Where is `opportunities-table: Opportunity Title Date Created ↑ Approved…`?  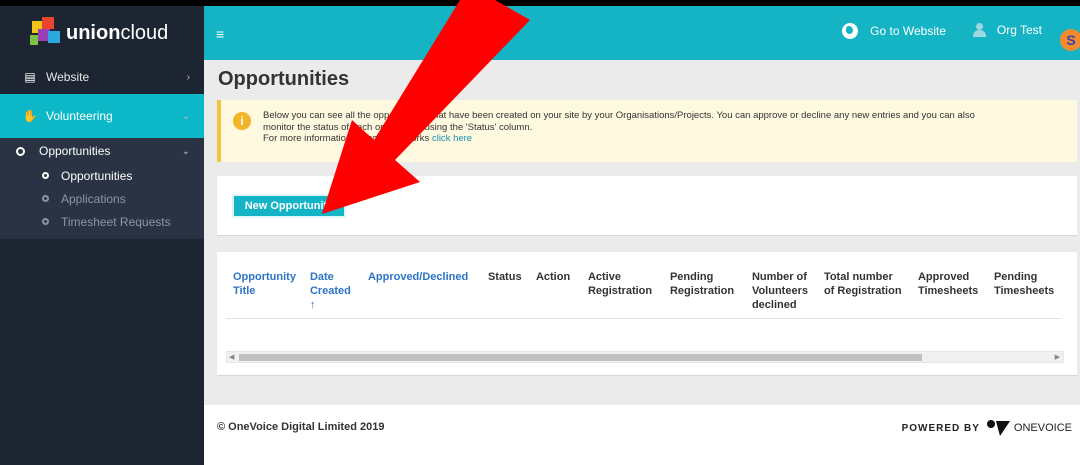 opportunities-table: Opportunity Title Date Created ↑ Approved… is located at coordinates (644, 292).